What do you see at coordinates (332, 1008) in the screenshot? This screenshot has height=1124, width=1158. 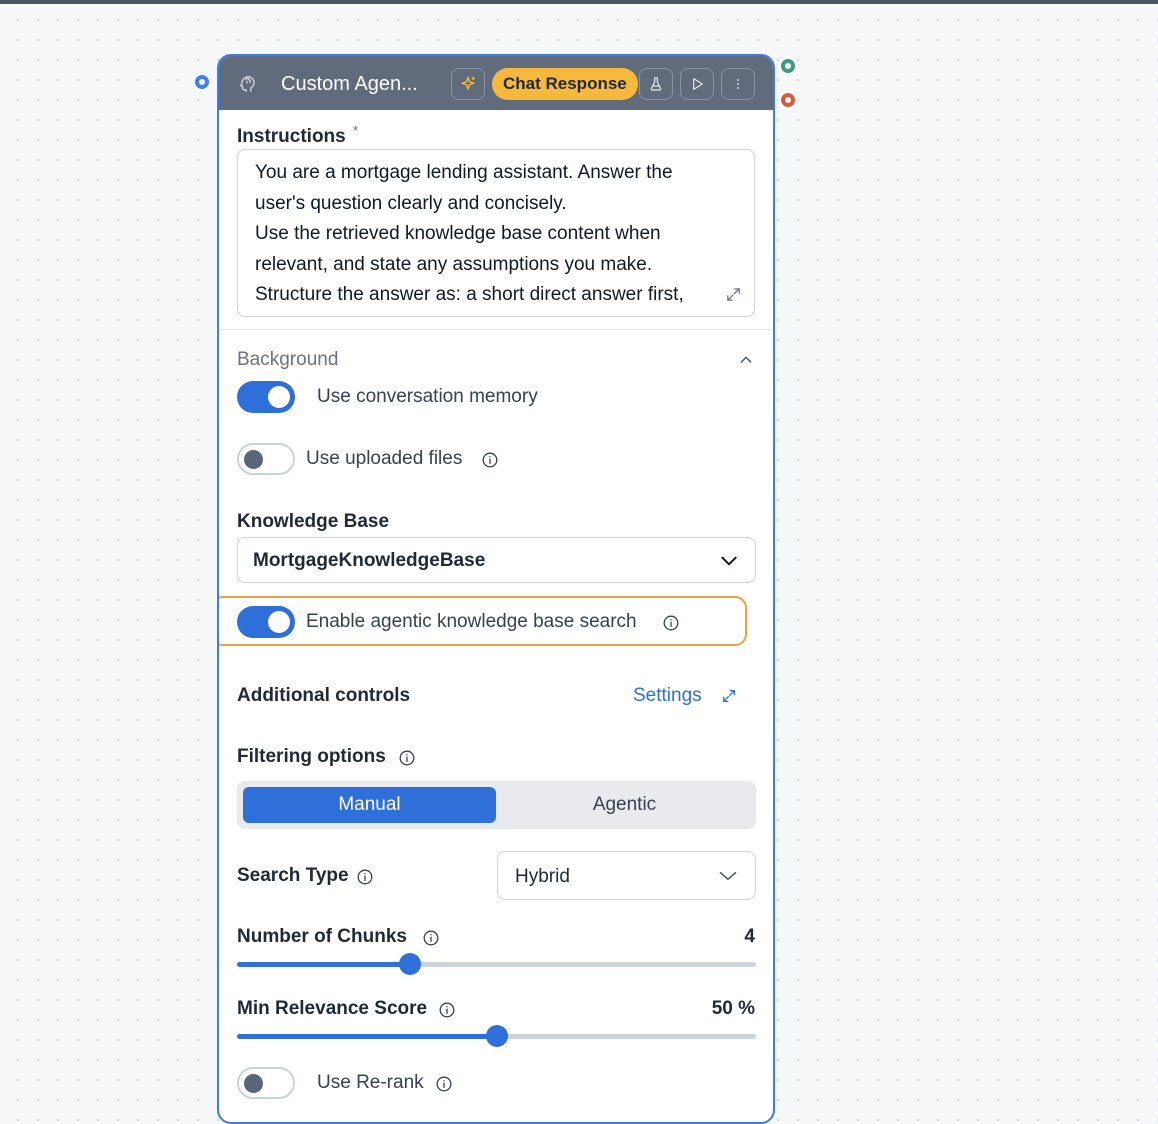 I see `min-relevance-label: Min Relevance Score` at bounding box center [332, 1008].